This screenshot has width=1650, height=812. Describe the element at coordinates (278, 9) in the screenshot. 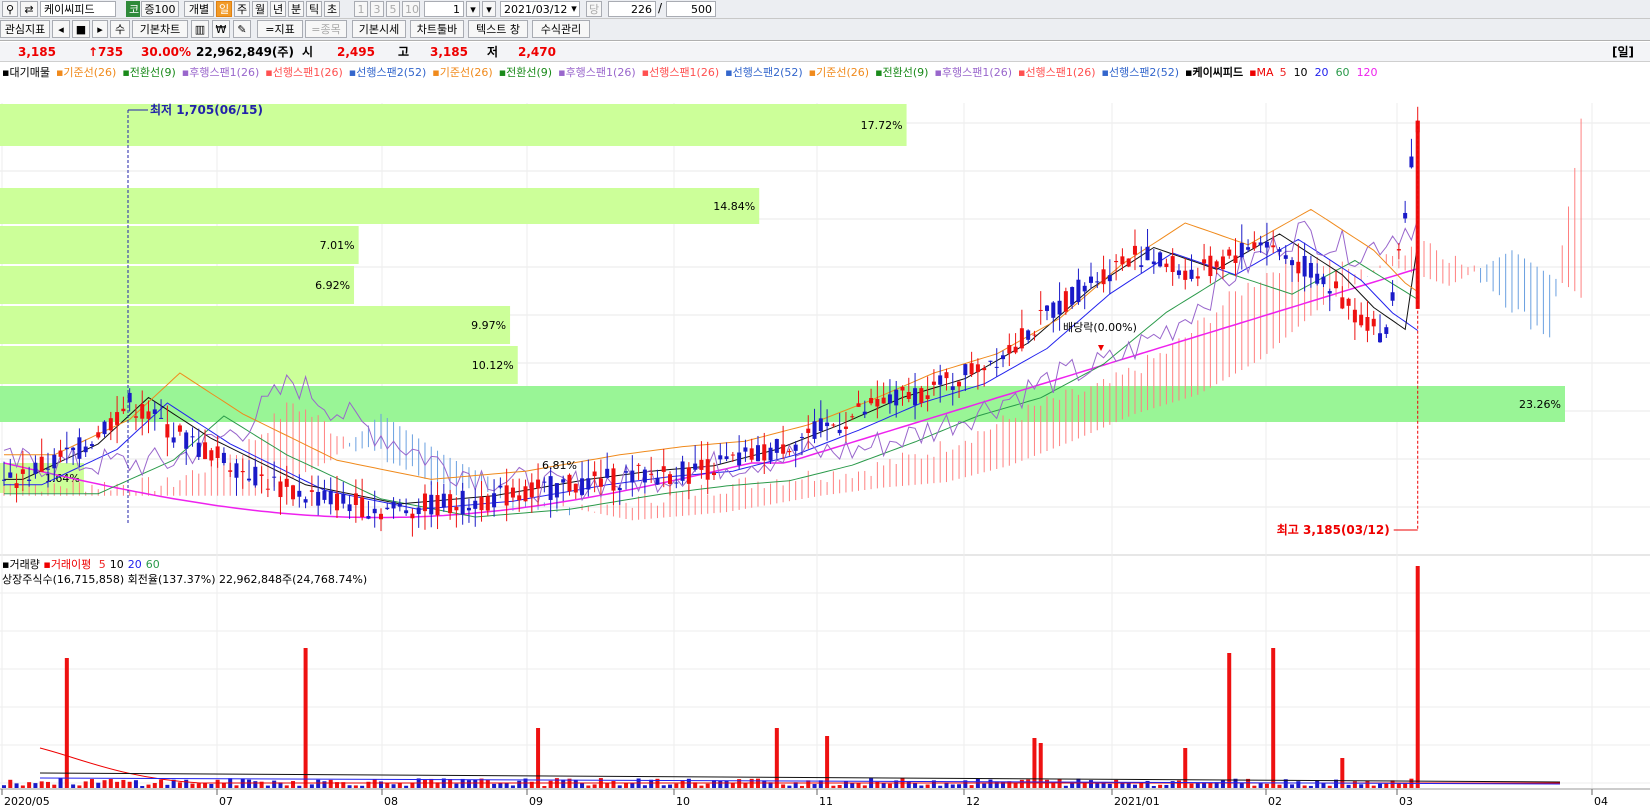

I see `period-year: 년` at that location.